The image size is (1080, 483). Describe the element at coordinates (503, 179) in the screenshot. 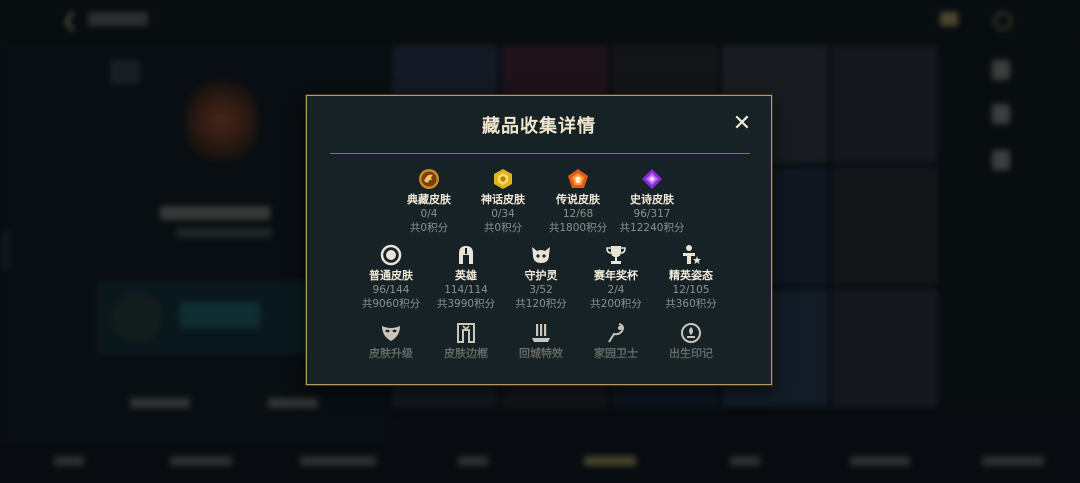

I see `mythic-gem-icon` at that location.